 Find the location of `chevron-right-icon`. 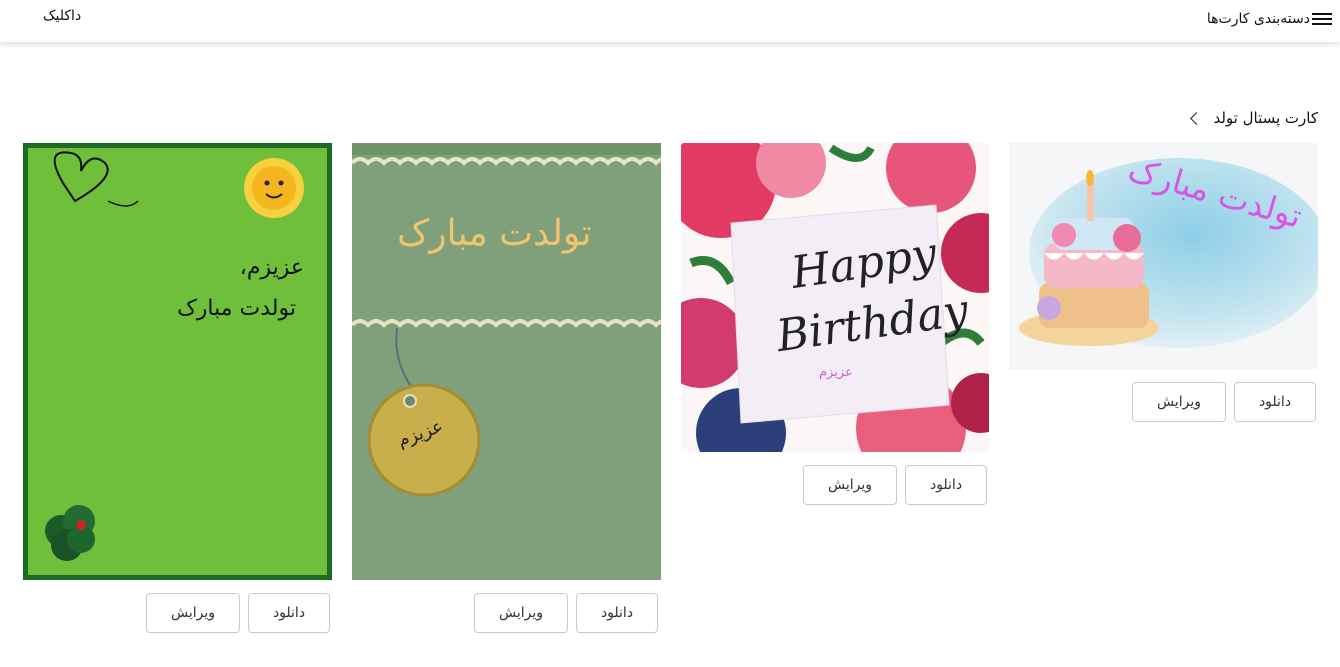

chevron-right-icon is located at coordinates (1197, 118).